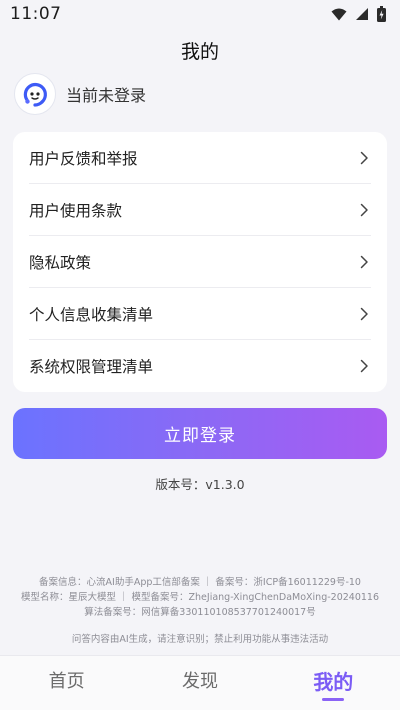 The image size is (400, 710). What do you see at coordinates (339, 14) in the screenshot?
I see `wifi-icon` at bounding box center [339, 14].